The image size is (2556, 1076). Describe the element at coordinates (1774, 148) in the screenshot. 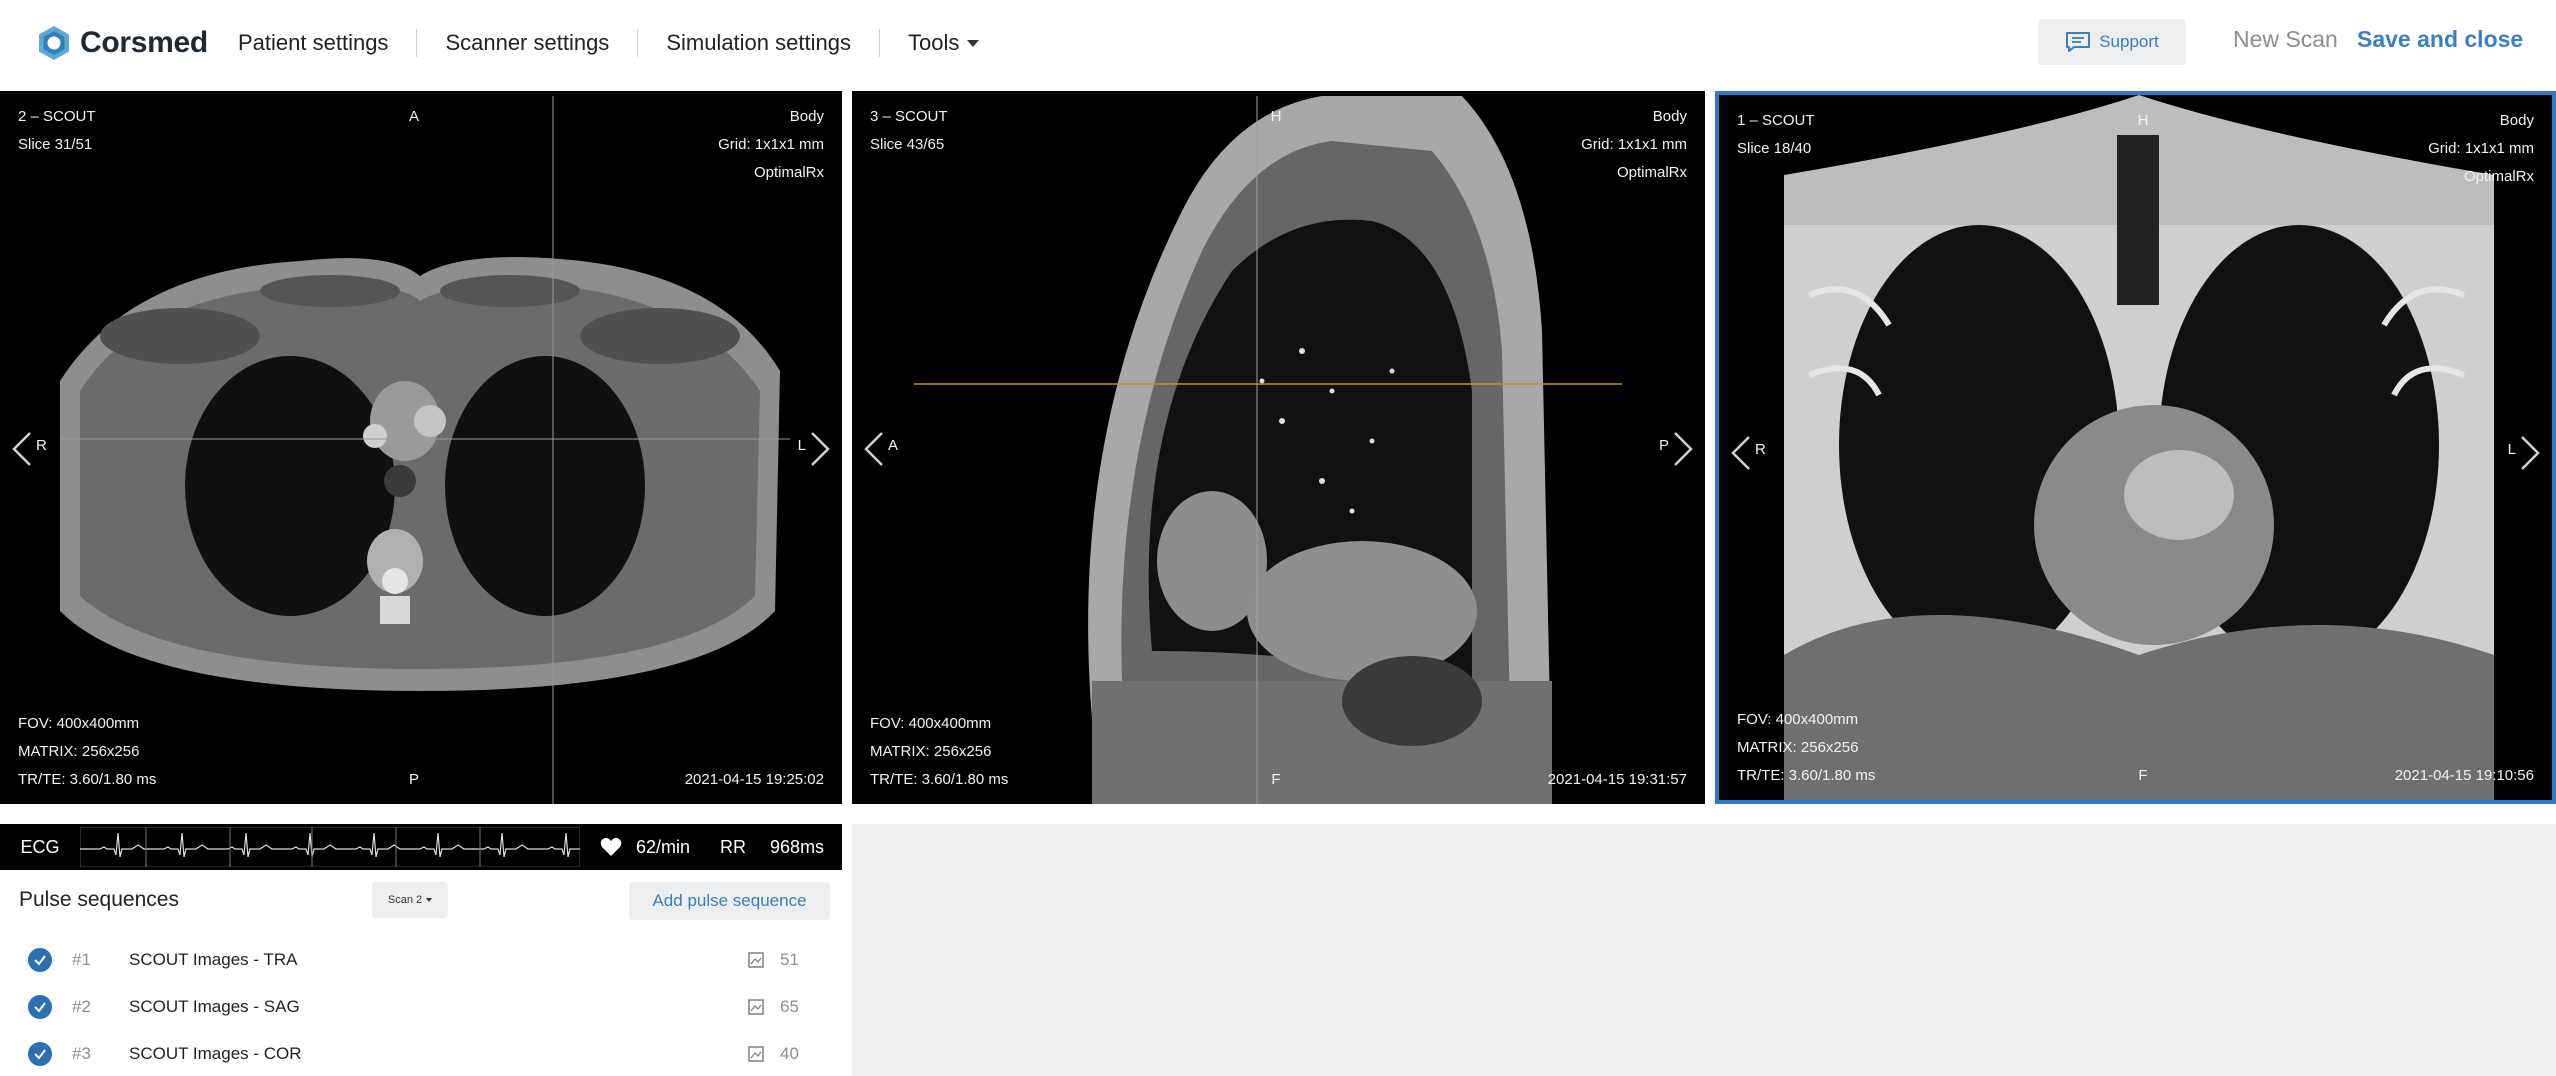

I see `slice-index: Slice 18/40` at that location.